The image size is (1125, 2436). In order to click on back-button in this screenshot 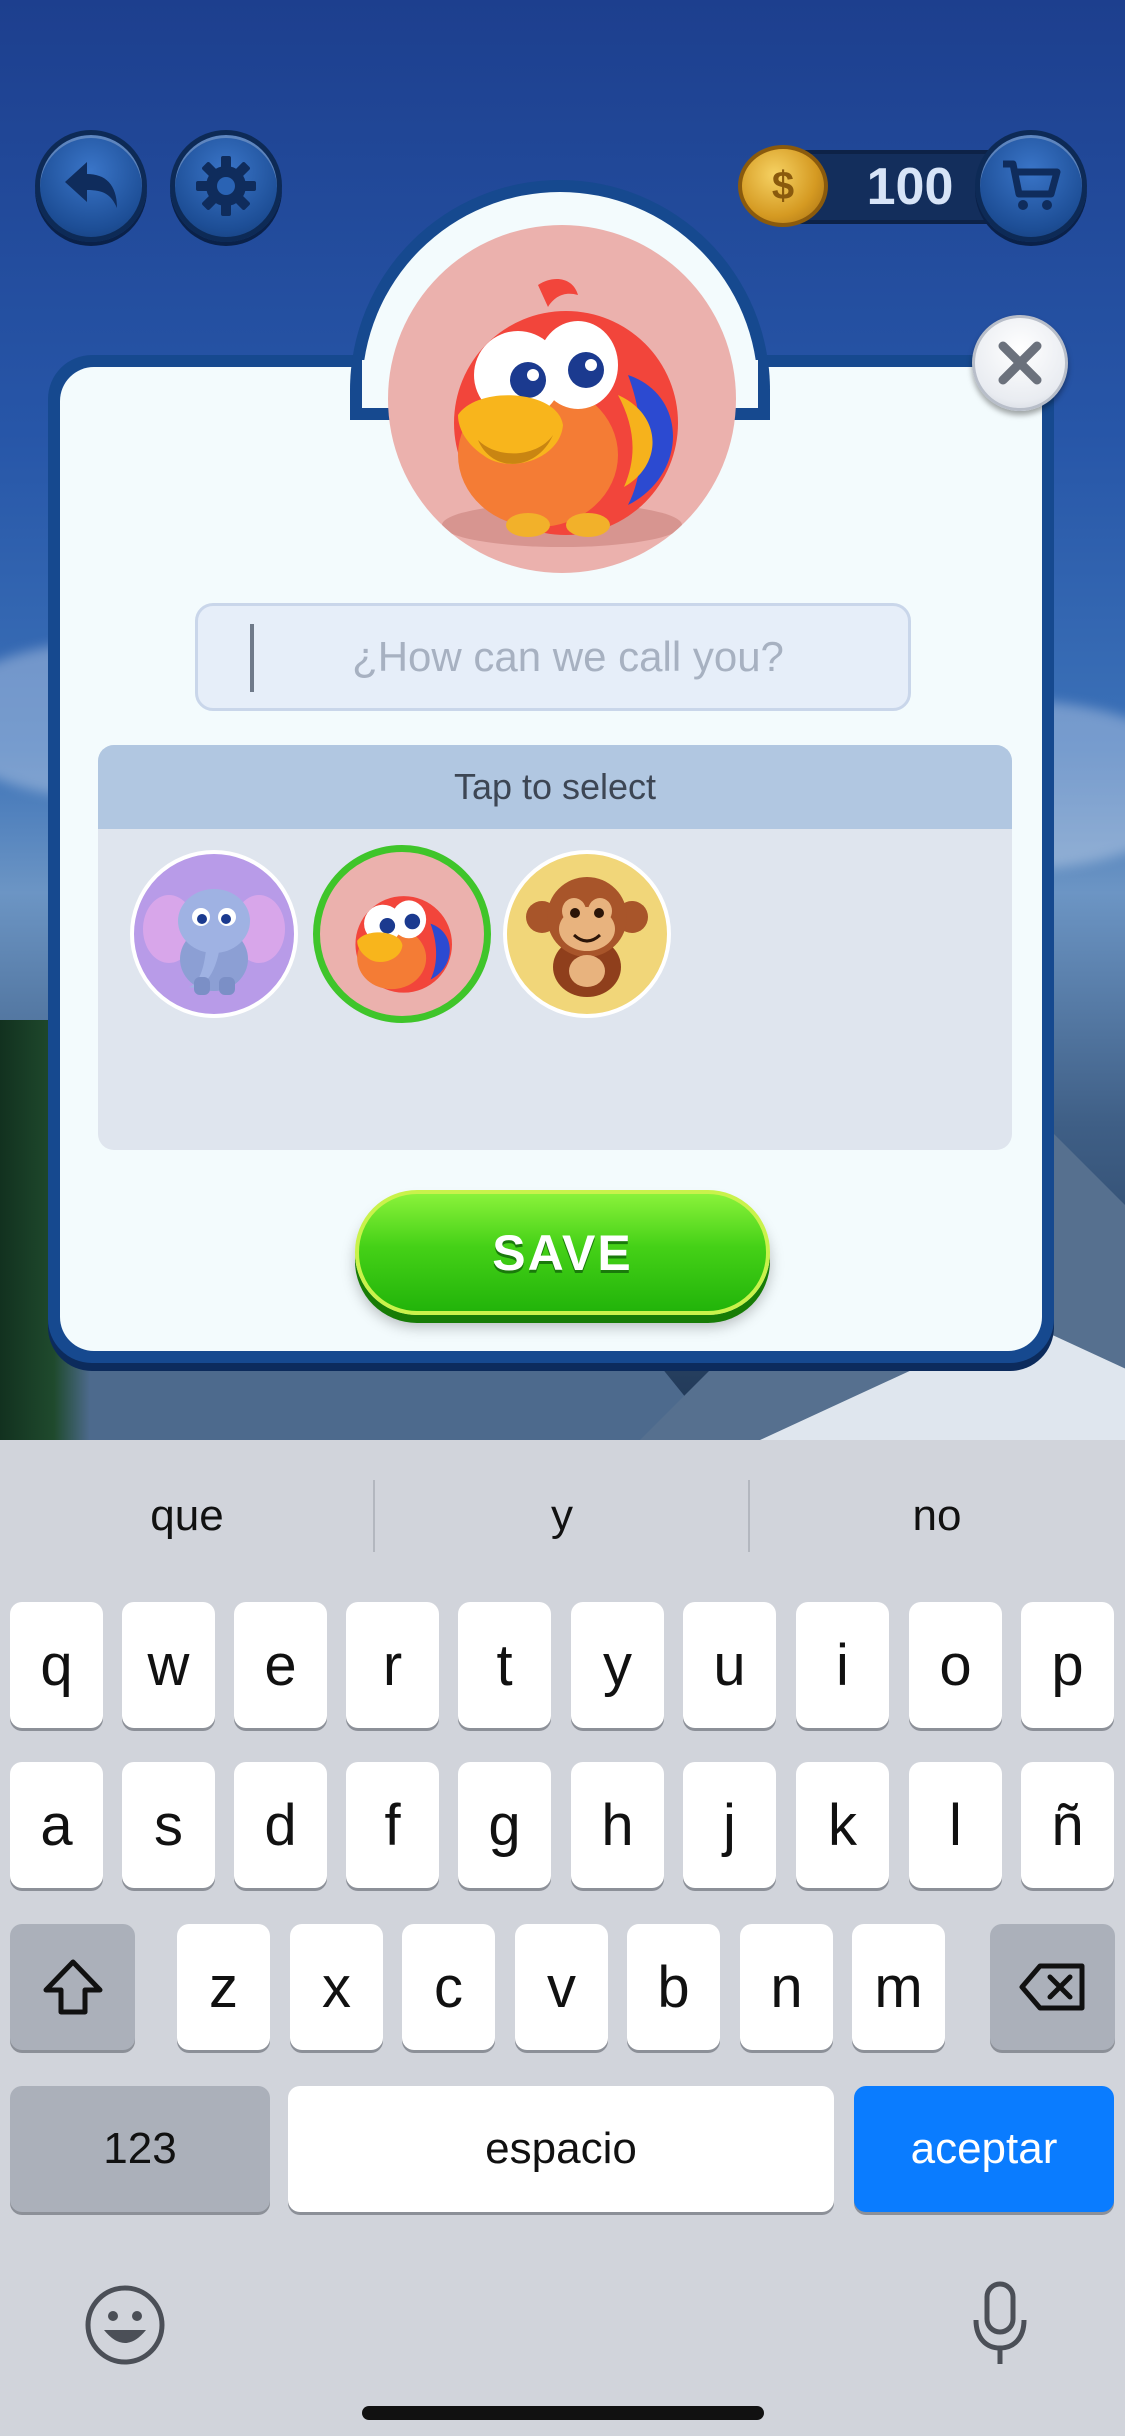, I will do `click(91, 186)`.